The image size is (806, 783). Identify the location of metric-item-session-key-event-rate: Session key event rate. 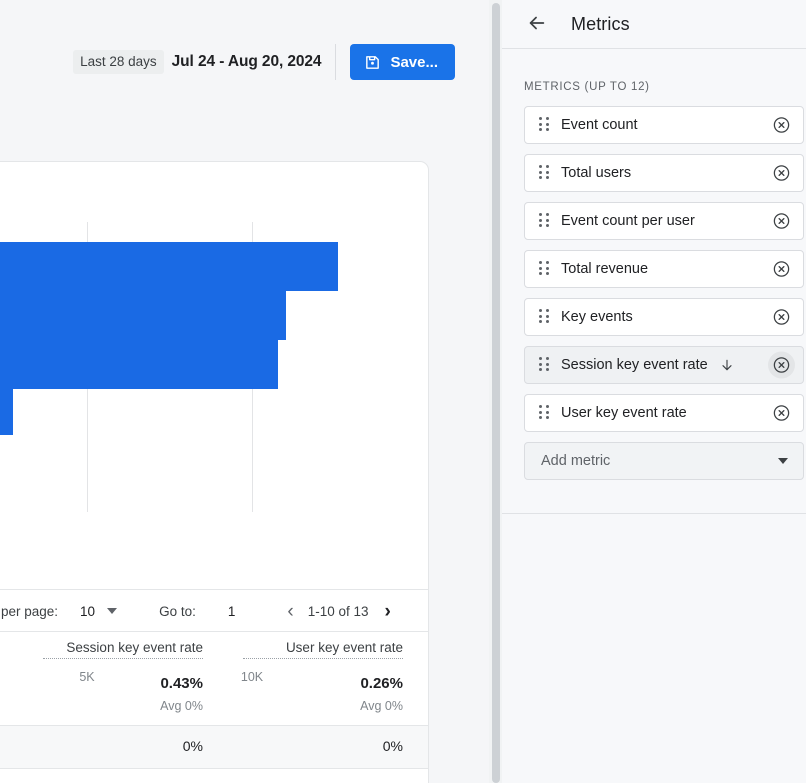
(664, 365).